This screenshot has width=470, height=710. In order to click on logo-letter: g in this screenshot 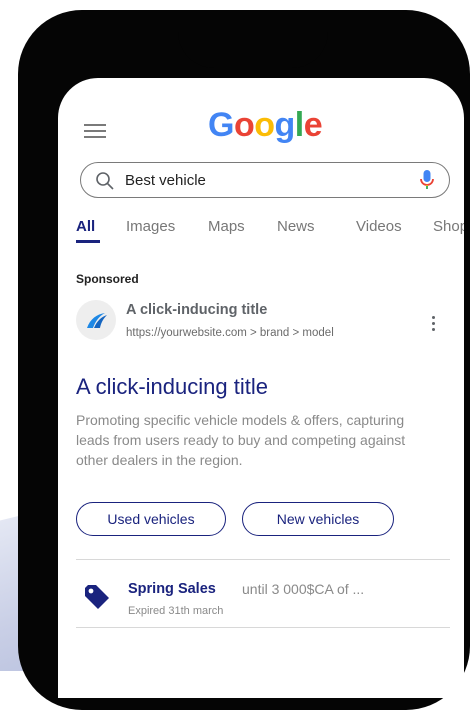, I will do `click(285, 125)`.